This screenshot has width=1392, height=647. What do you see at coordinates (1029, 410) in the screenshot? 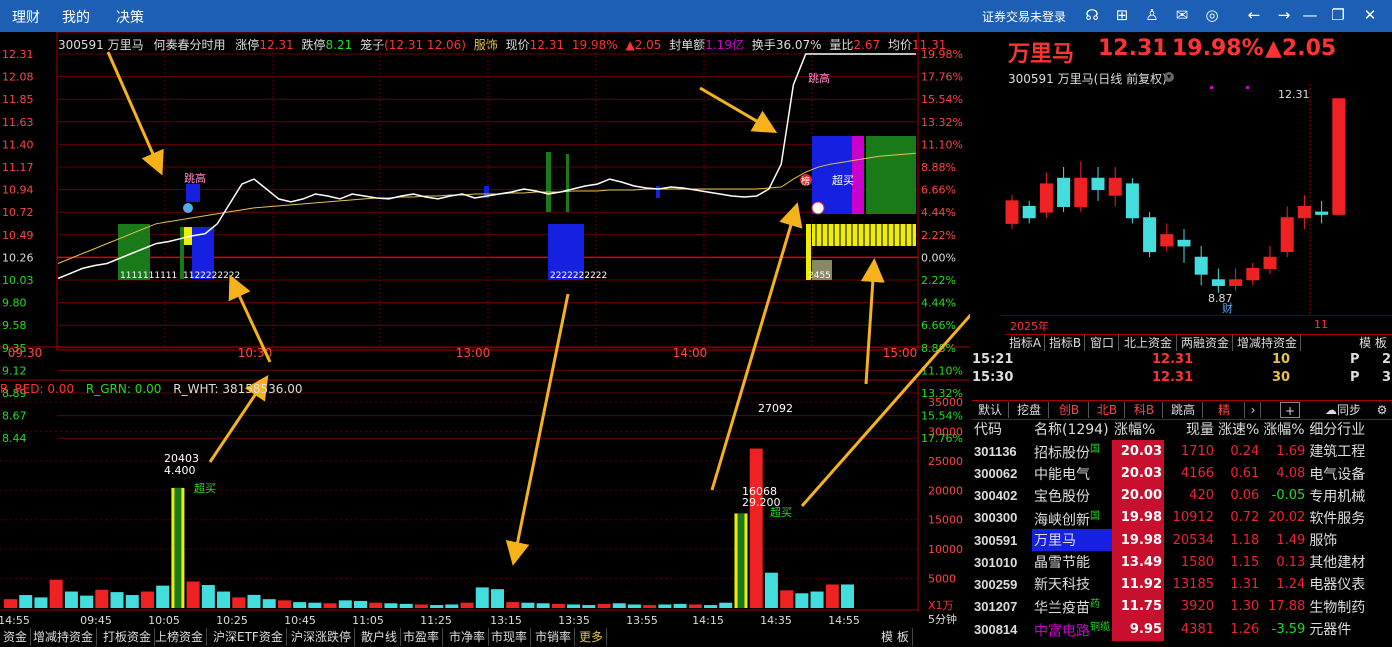
I see `tab-dig: 挖盘` at bounding box center [1029, 410].